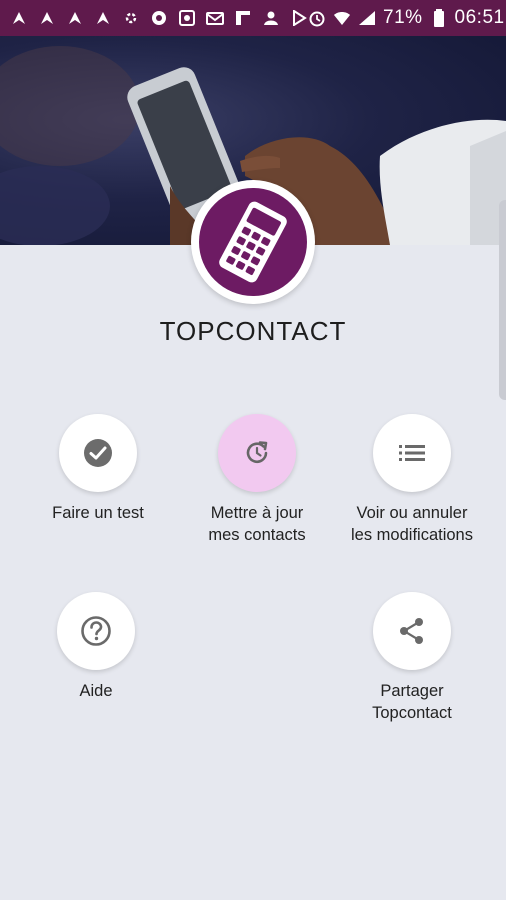 This screenshot has height=900, width=506. What do you see at coordinates (253, 331) in the screenshot?
I see `app-title: TOPCONTACT` at bounding box center [253, 331].